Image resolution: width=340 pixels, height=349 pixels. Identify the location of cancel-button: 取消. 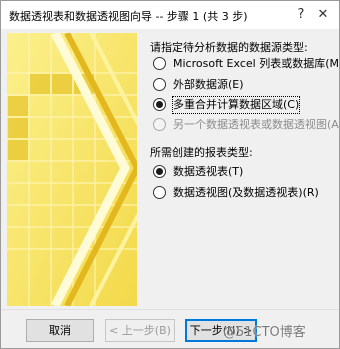
(60, 330).